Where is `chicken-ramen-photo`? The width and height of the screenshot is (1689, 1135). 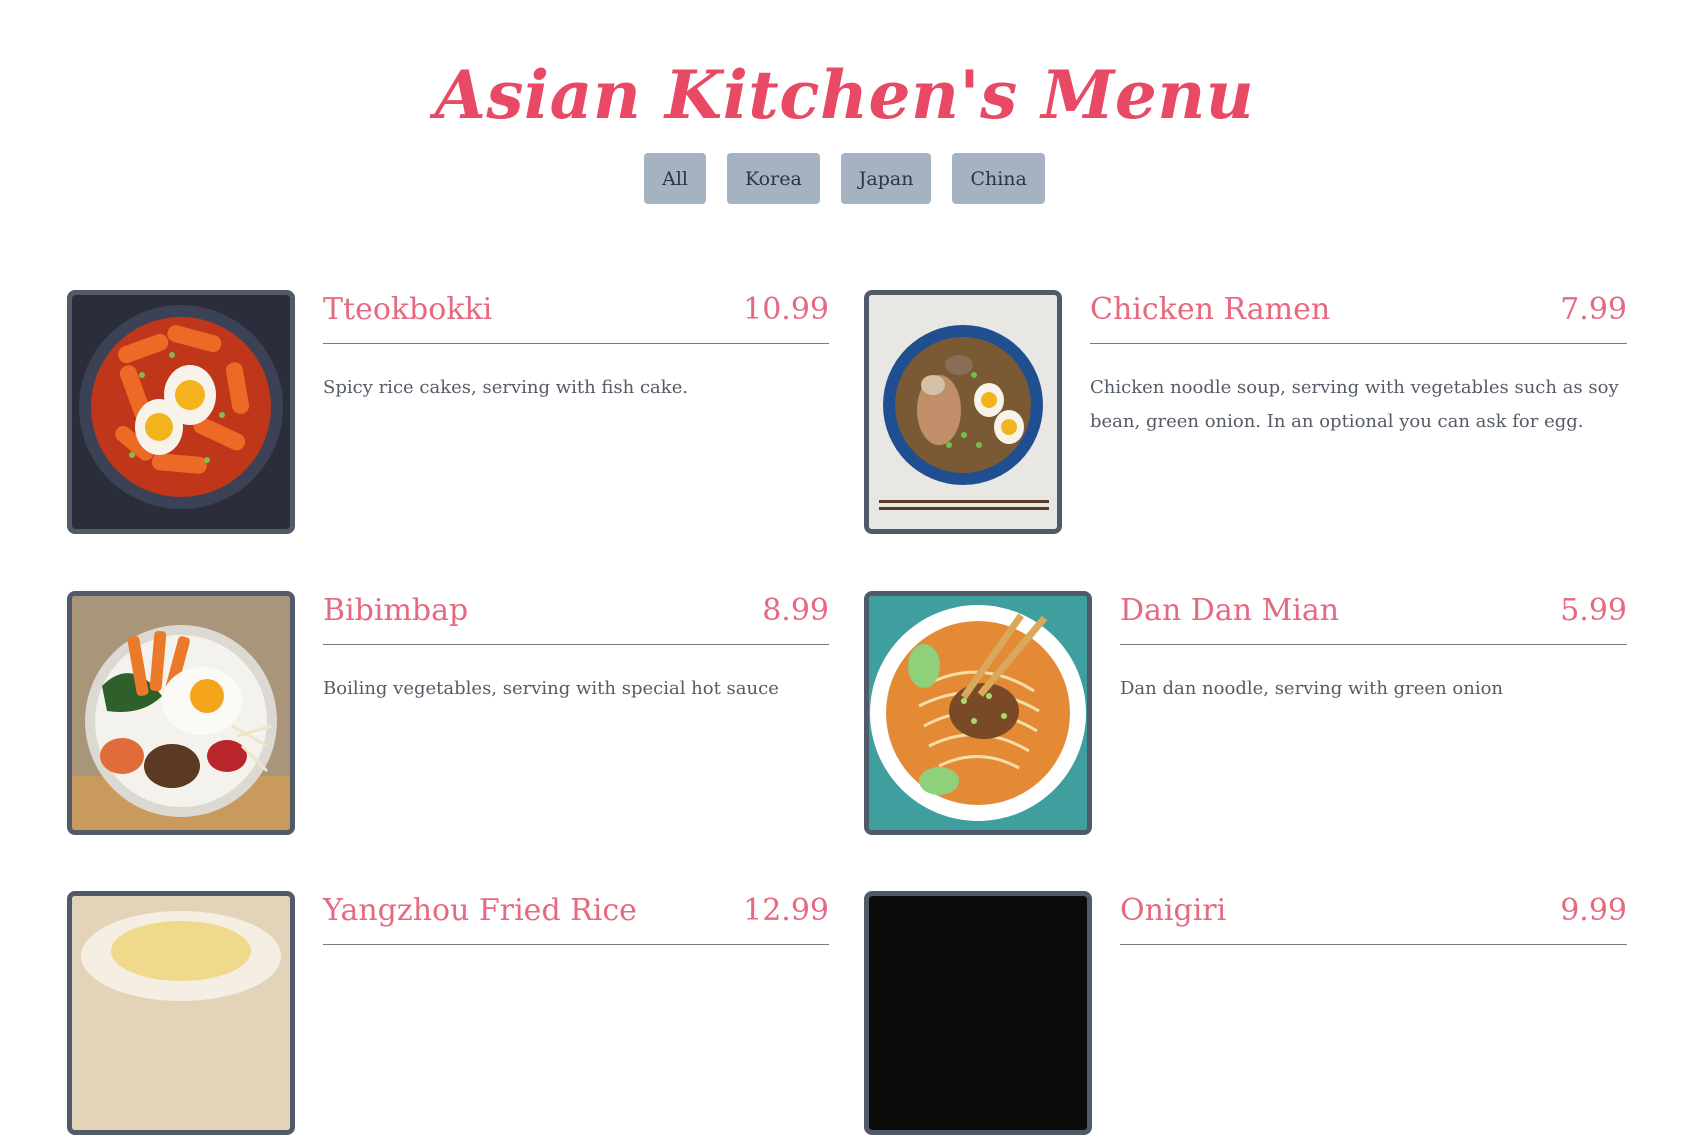 chicken-ramen-photo is located at coordinates (963, 412).